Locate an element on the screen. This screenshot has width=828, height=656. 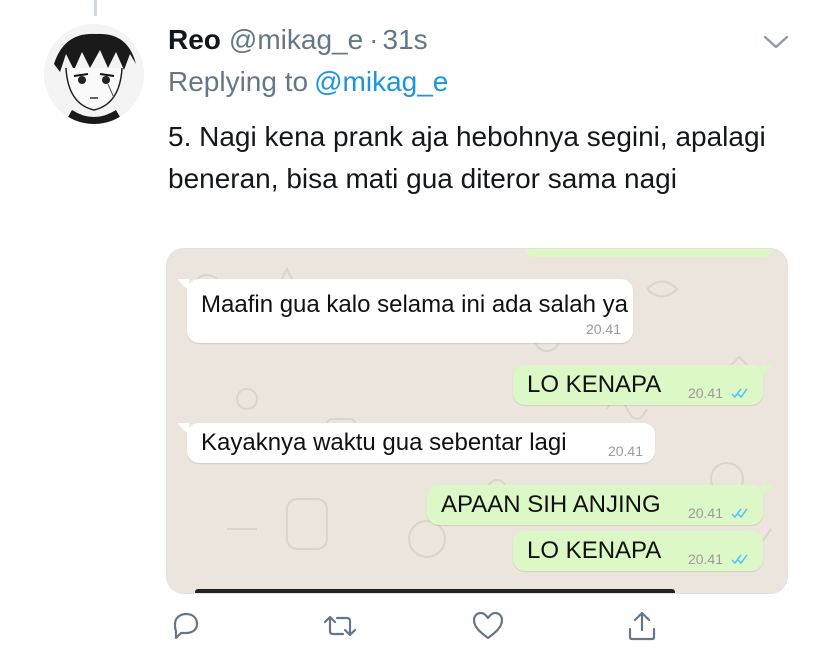
tweet-header: Reo @mikag_e · 31s is located at coordinates (298, 40).